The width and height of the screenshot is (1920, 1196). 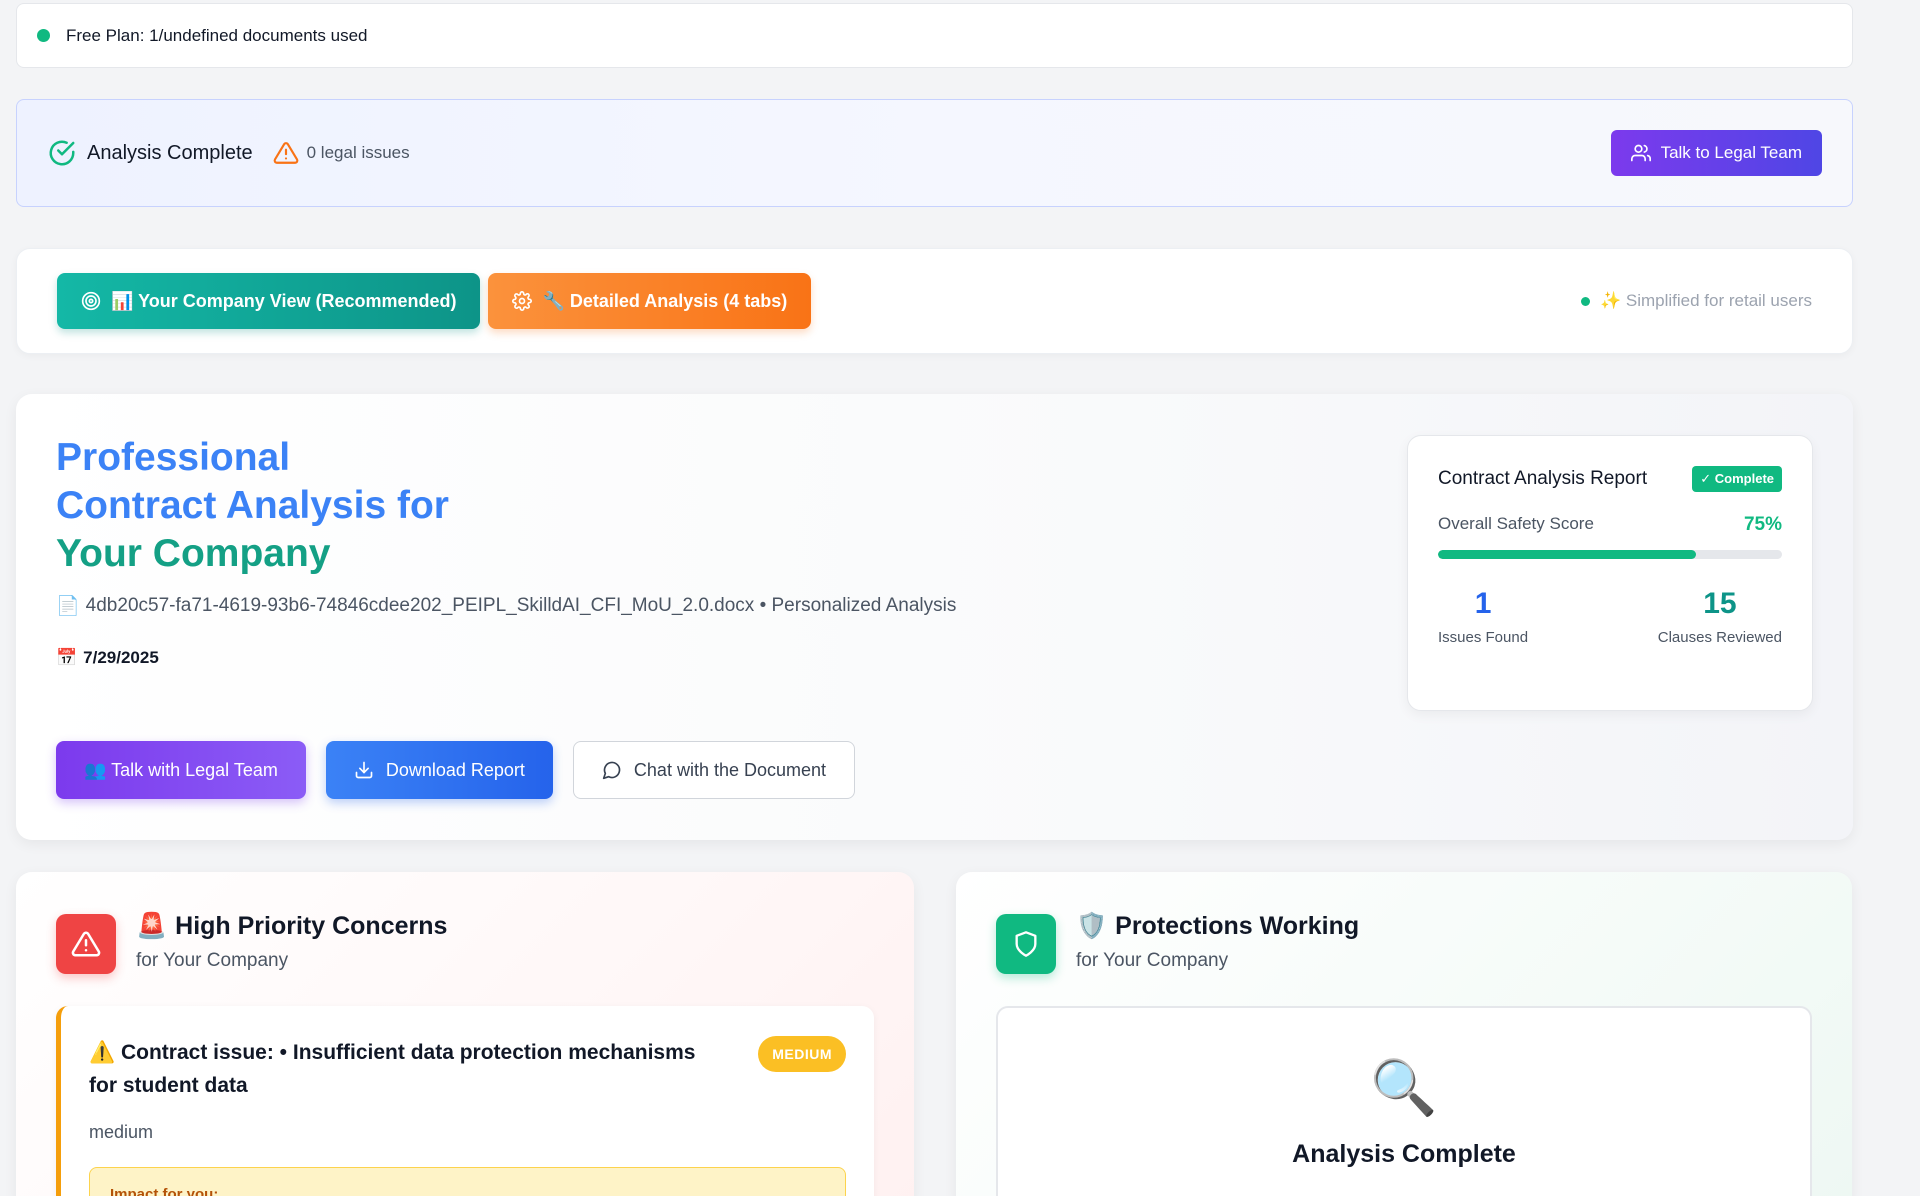 I want to click on siren-icon: 🚨, so click(x=152, y=926).